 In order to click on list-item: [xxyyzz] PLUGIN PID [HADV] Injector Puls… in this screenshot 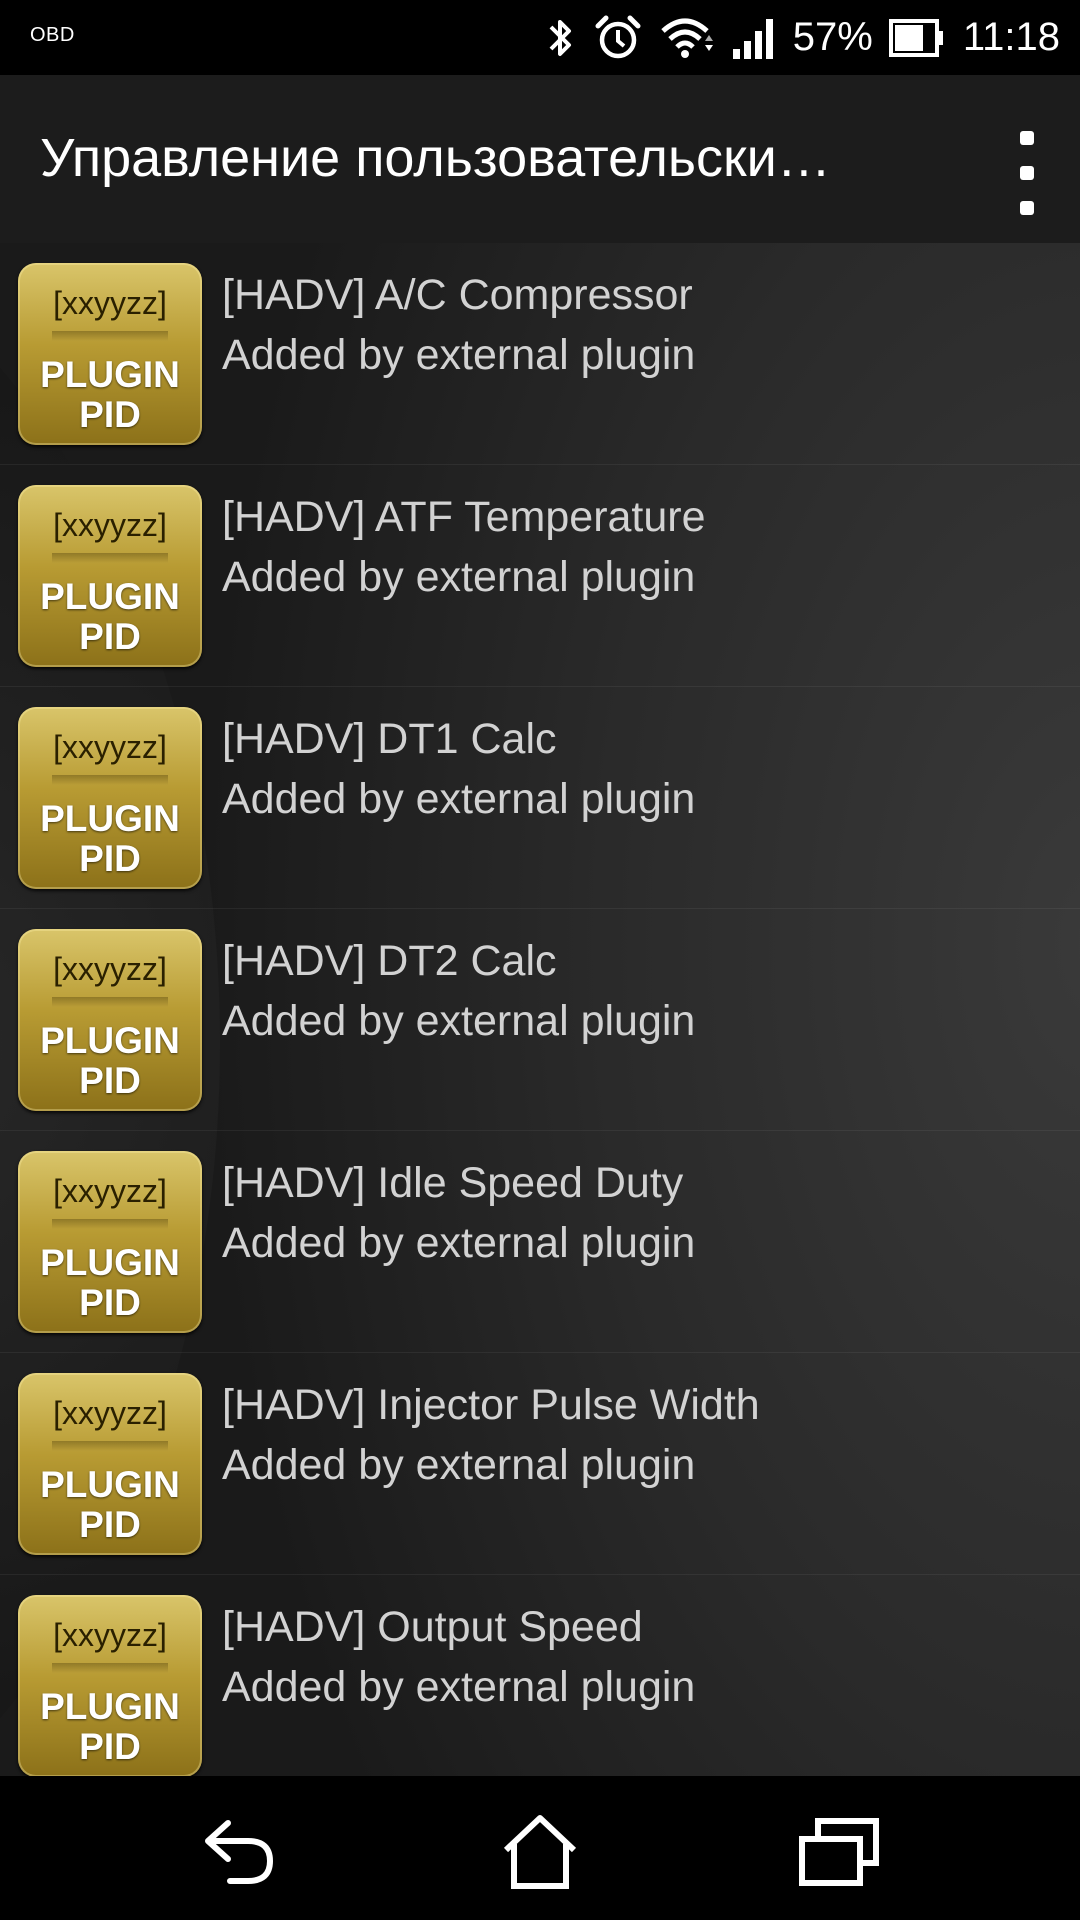, I will do `click(540, 1464)`.